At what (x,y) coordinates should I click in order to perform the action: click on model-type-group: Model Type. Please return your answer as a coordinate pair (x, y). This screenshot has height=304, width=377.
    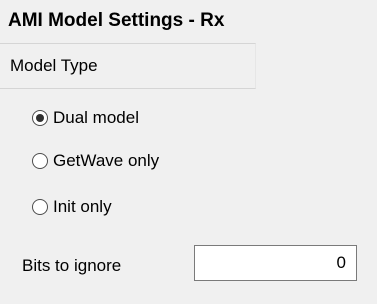
    Looking at the image, I should click on (128, 66).